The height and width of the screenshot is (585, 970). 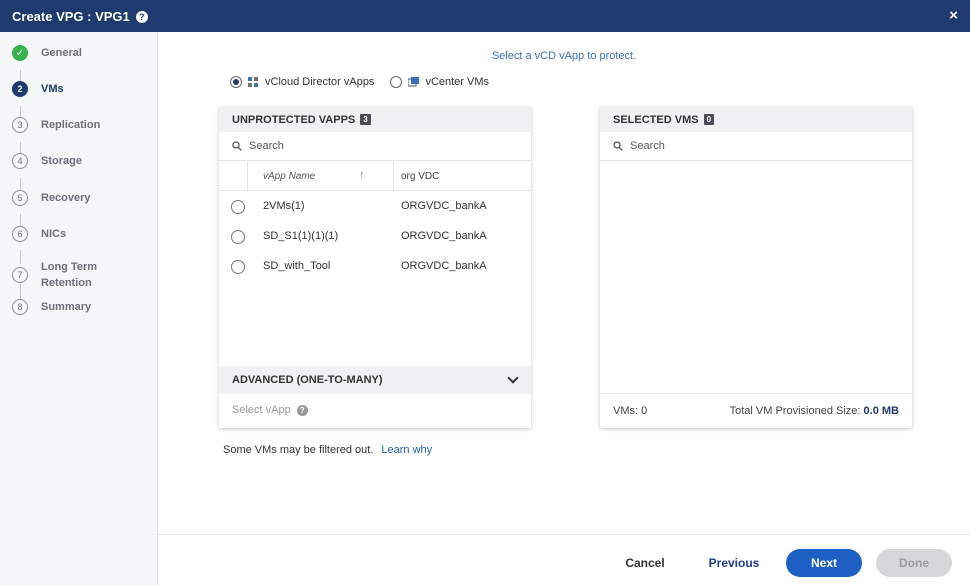 What do you see at coordinates (645, 563) in the screenshot?
I see `cancel-button: Cancel` at bounding box center [645, 563].